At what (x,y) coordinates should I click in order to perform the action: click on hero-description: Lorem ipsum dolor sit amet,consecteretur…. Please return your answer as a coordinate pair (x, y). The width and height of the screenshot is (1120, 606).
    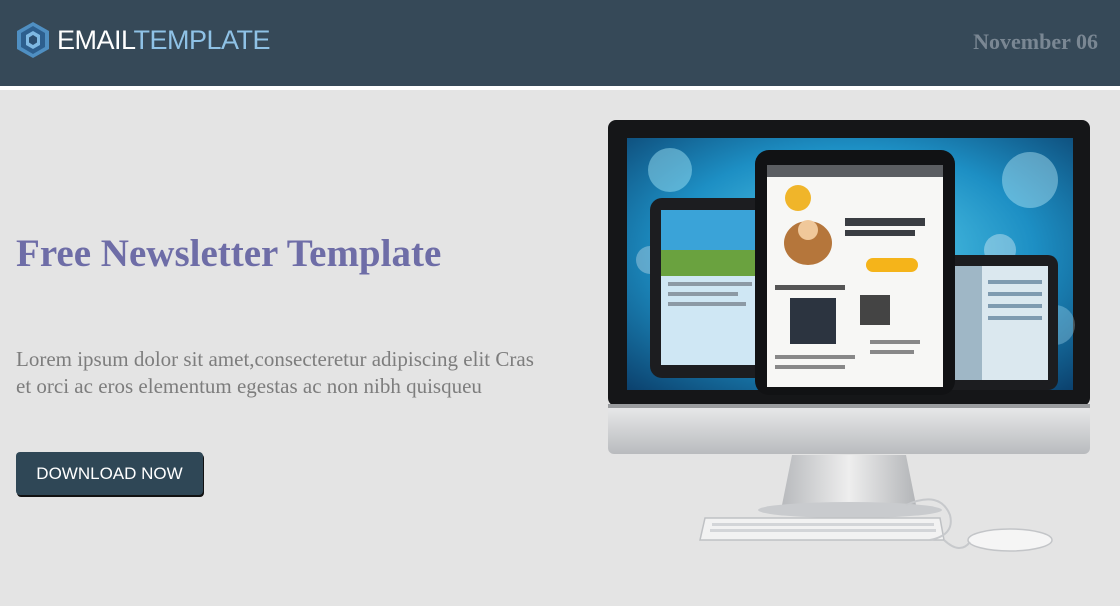
    Looking at the image, I should click on (275, 372).